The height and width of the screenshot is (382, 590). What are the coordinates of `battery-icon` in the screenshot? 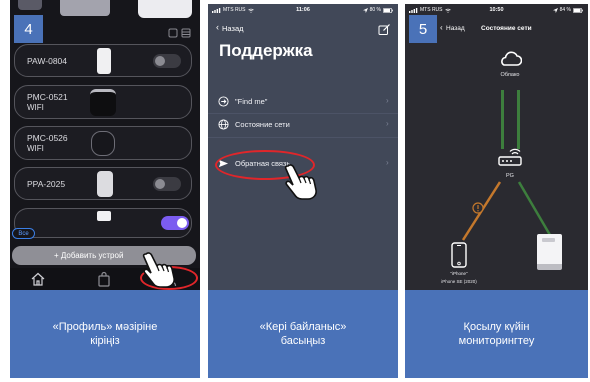 It's located at (388, 10).